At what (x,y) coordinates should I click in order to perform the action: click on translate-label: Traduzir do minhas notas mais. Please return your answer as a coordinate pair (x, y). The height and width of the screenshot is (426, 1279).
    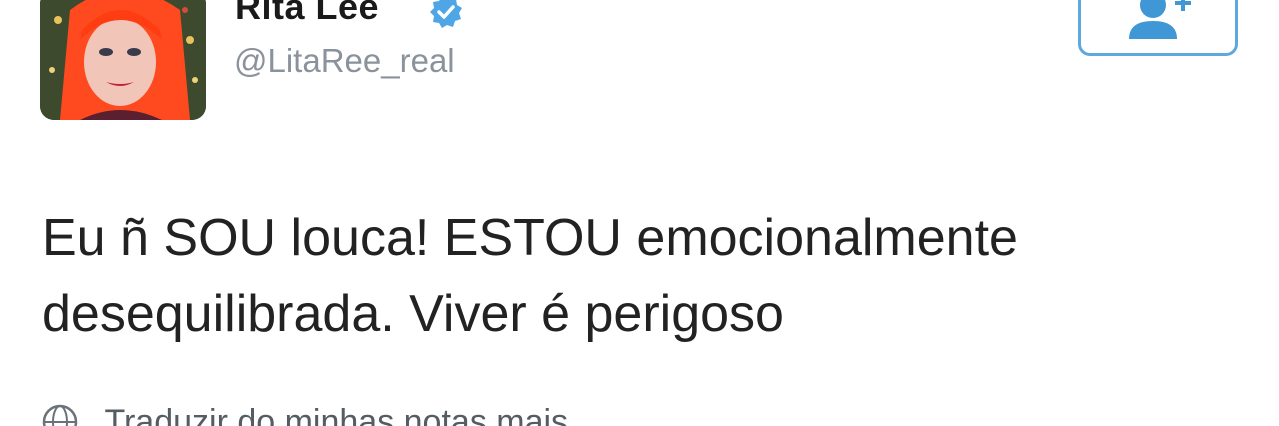
    Looking at the image, I should click on (336, 415).